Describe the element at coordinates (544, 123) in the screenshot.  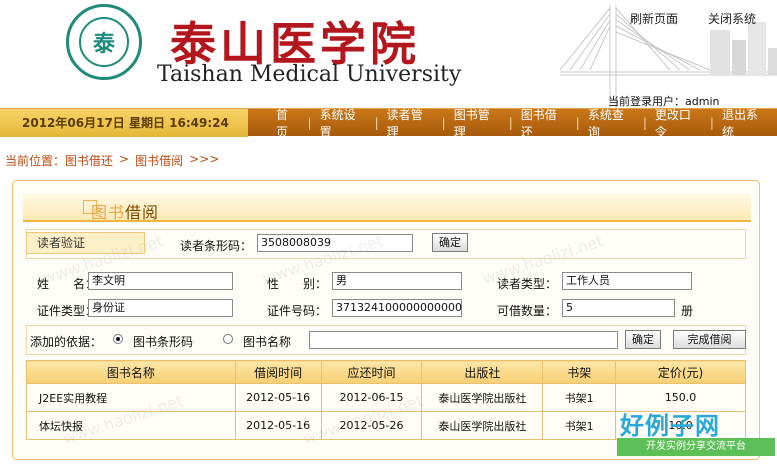
I see `nav-item-borrow-return: 图书借还` at that location.